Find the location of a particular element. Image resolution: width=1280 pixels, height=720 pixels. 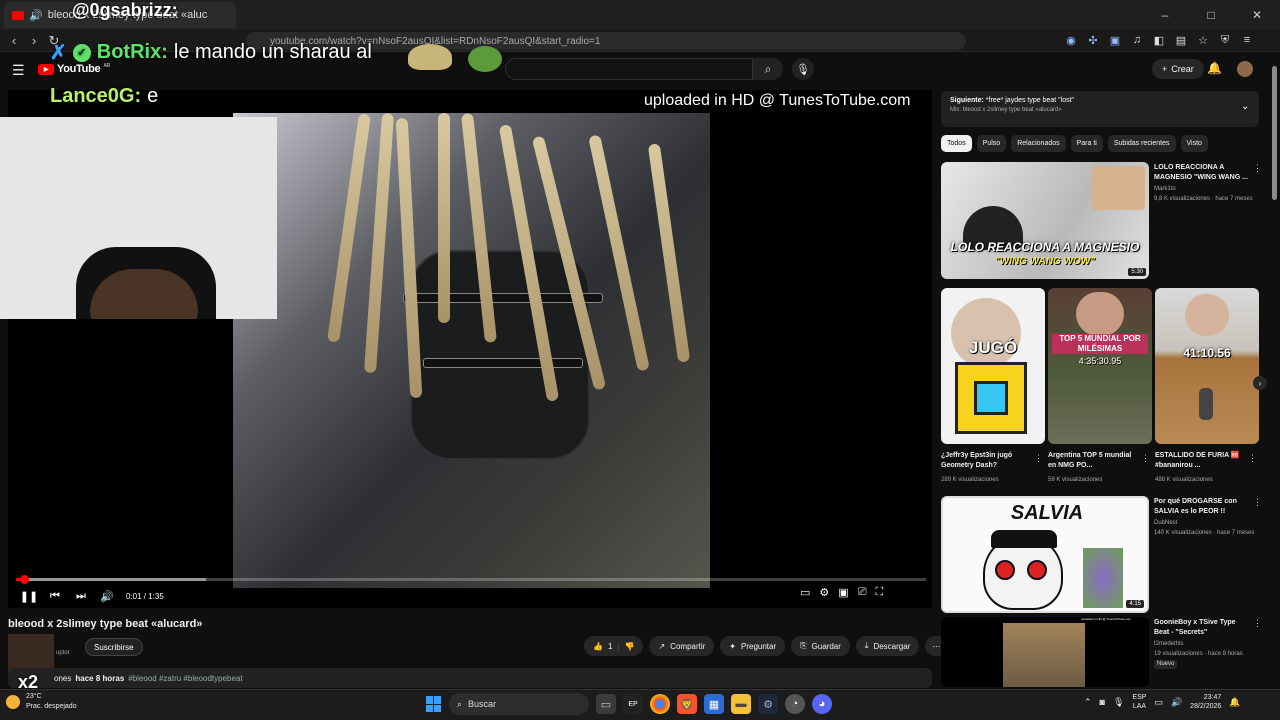

star-icon: ☆ is located at coordinates (1203, 40).